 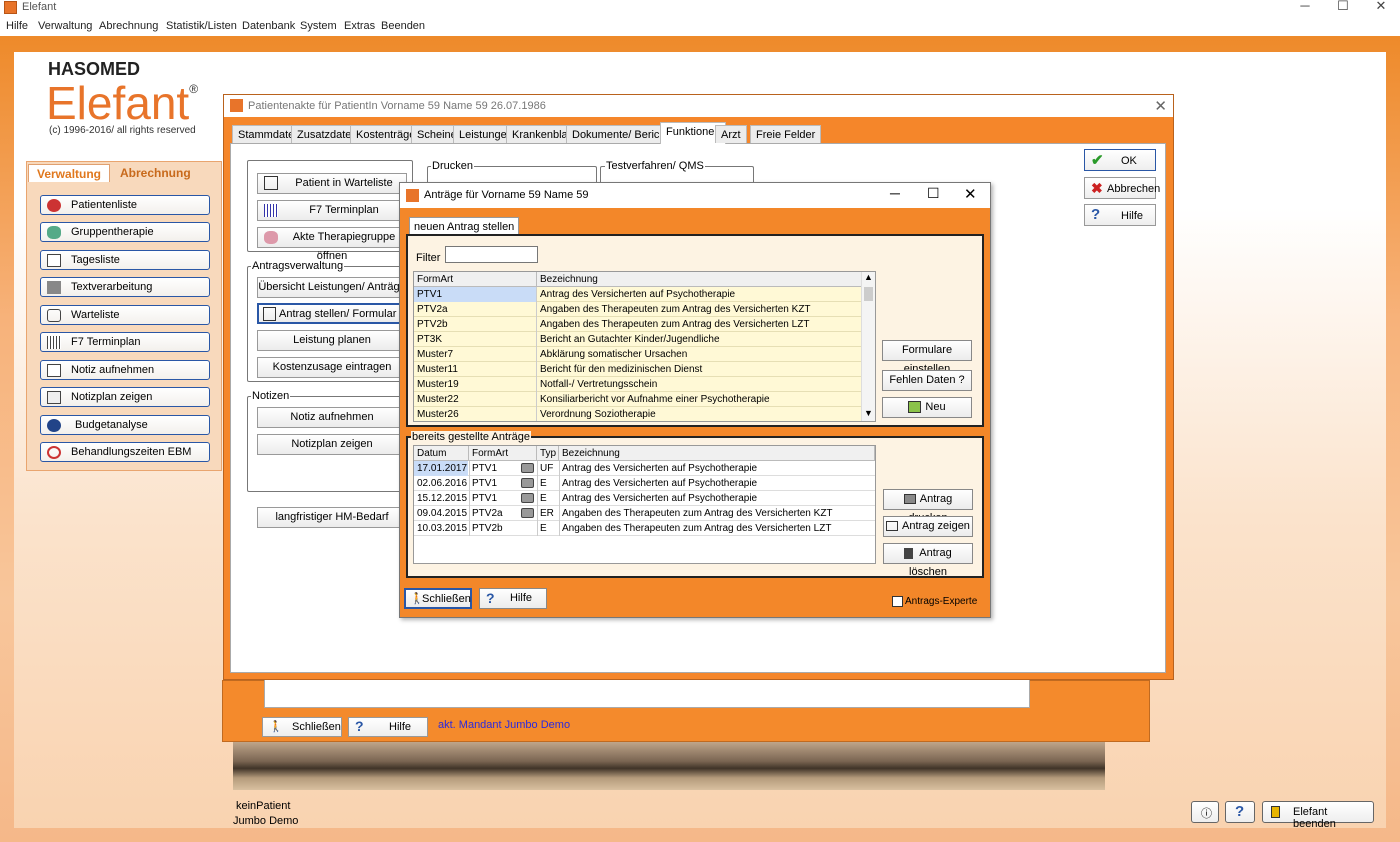 What do you see at coordinates (125, 205) in the screenshot?
I see `nav-patientenliste: Patientenliste` at bounding box center [125, 205].